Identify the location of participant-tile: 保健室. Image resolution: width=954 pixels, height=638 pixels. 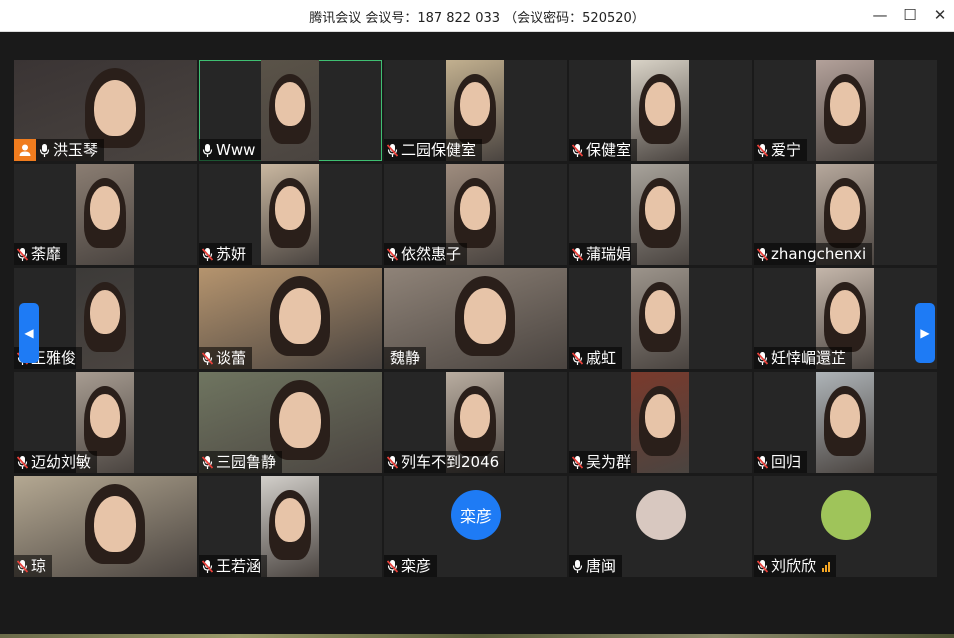
(660, 110).